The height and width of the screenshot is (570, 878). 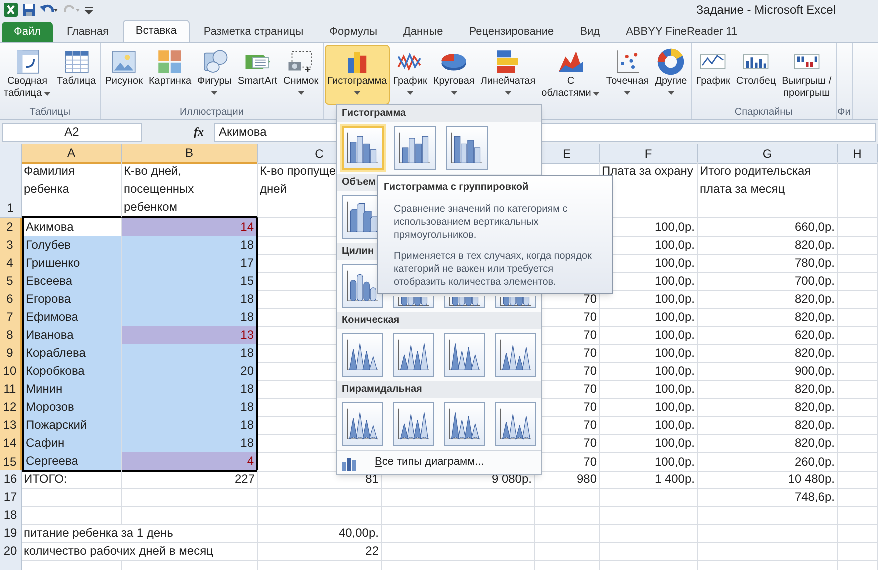 I want to click on row-header: 18, so click(x=11, y=515).